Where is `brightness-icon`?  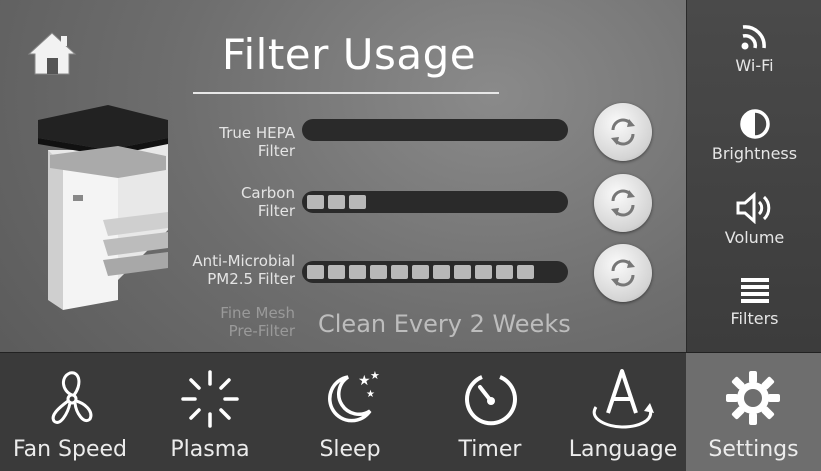 brightness-icon is located at coordinates (754, 124).